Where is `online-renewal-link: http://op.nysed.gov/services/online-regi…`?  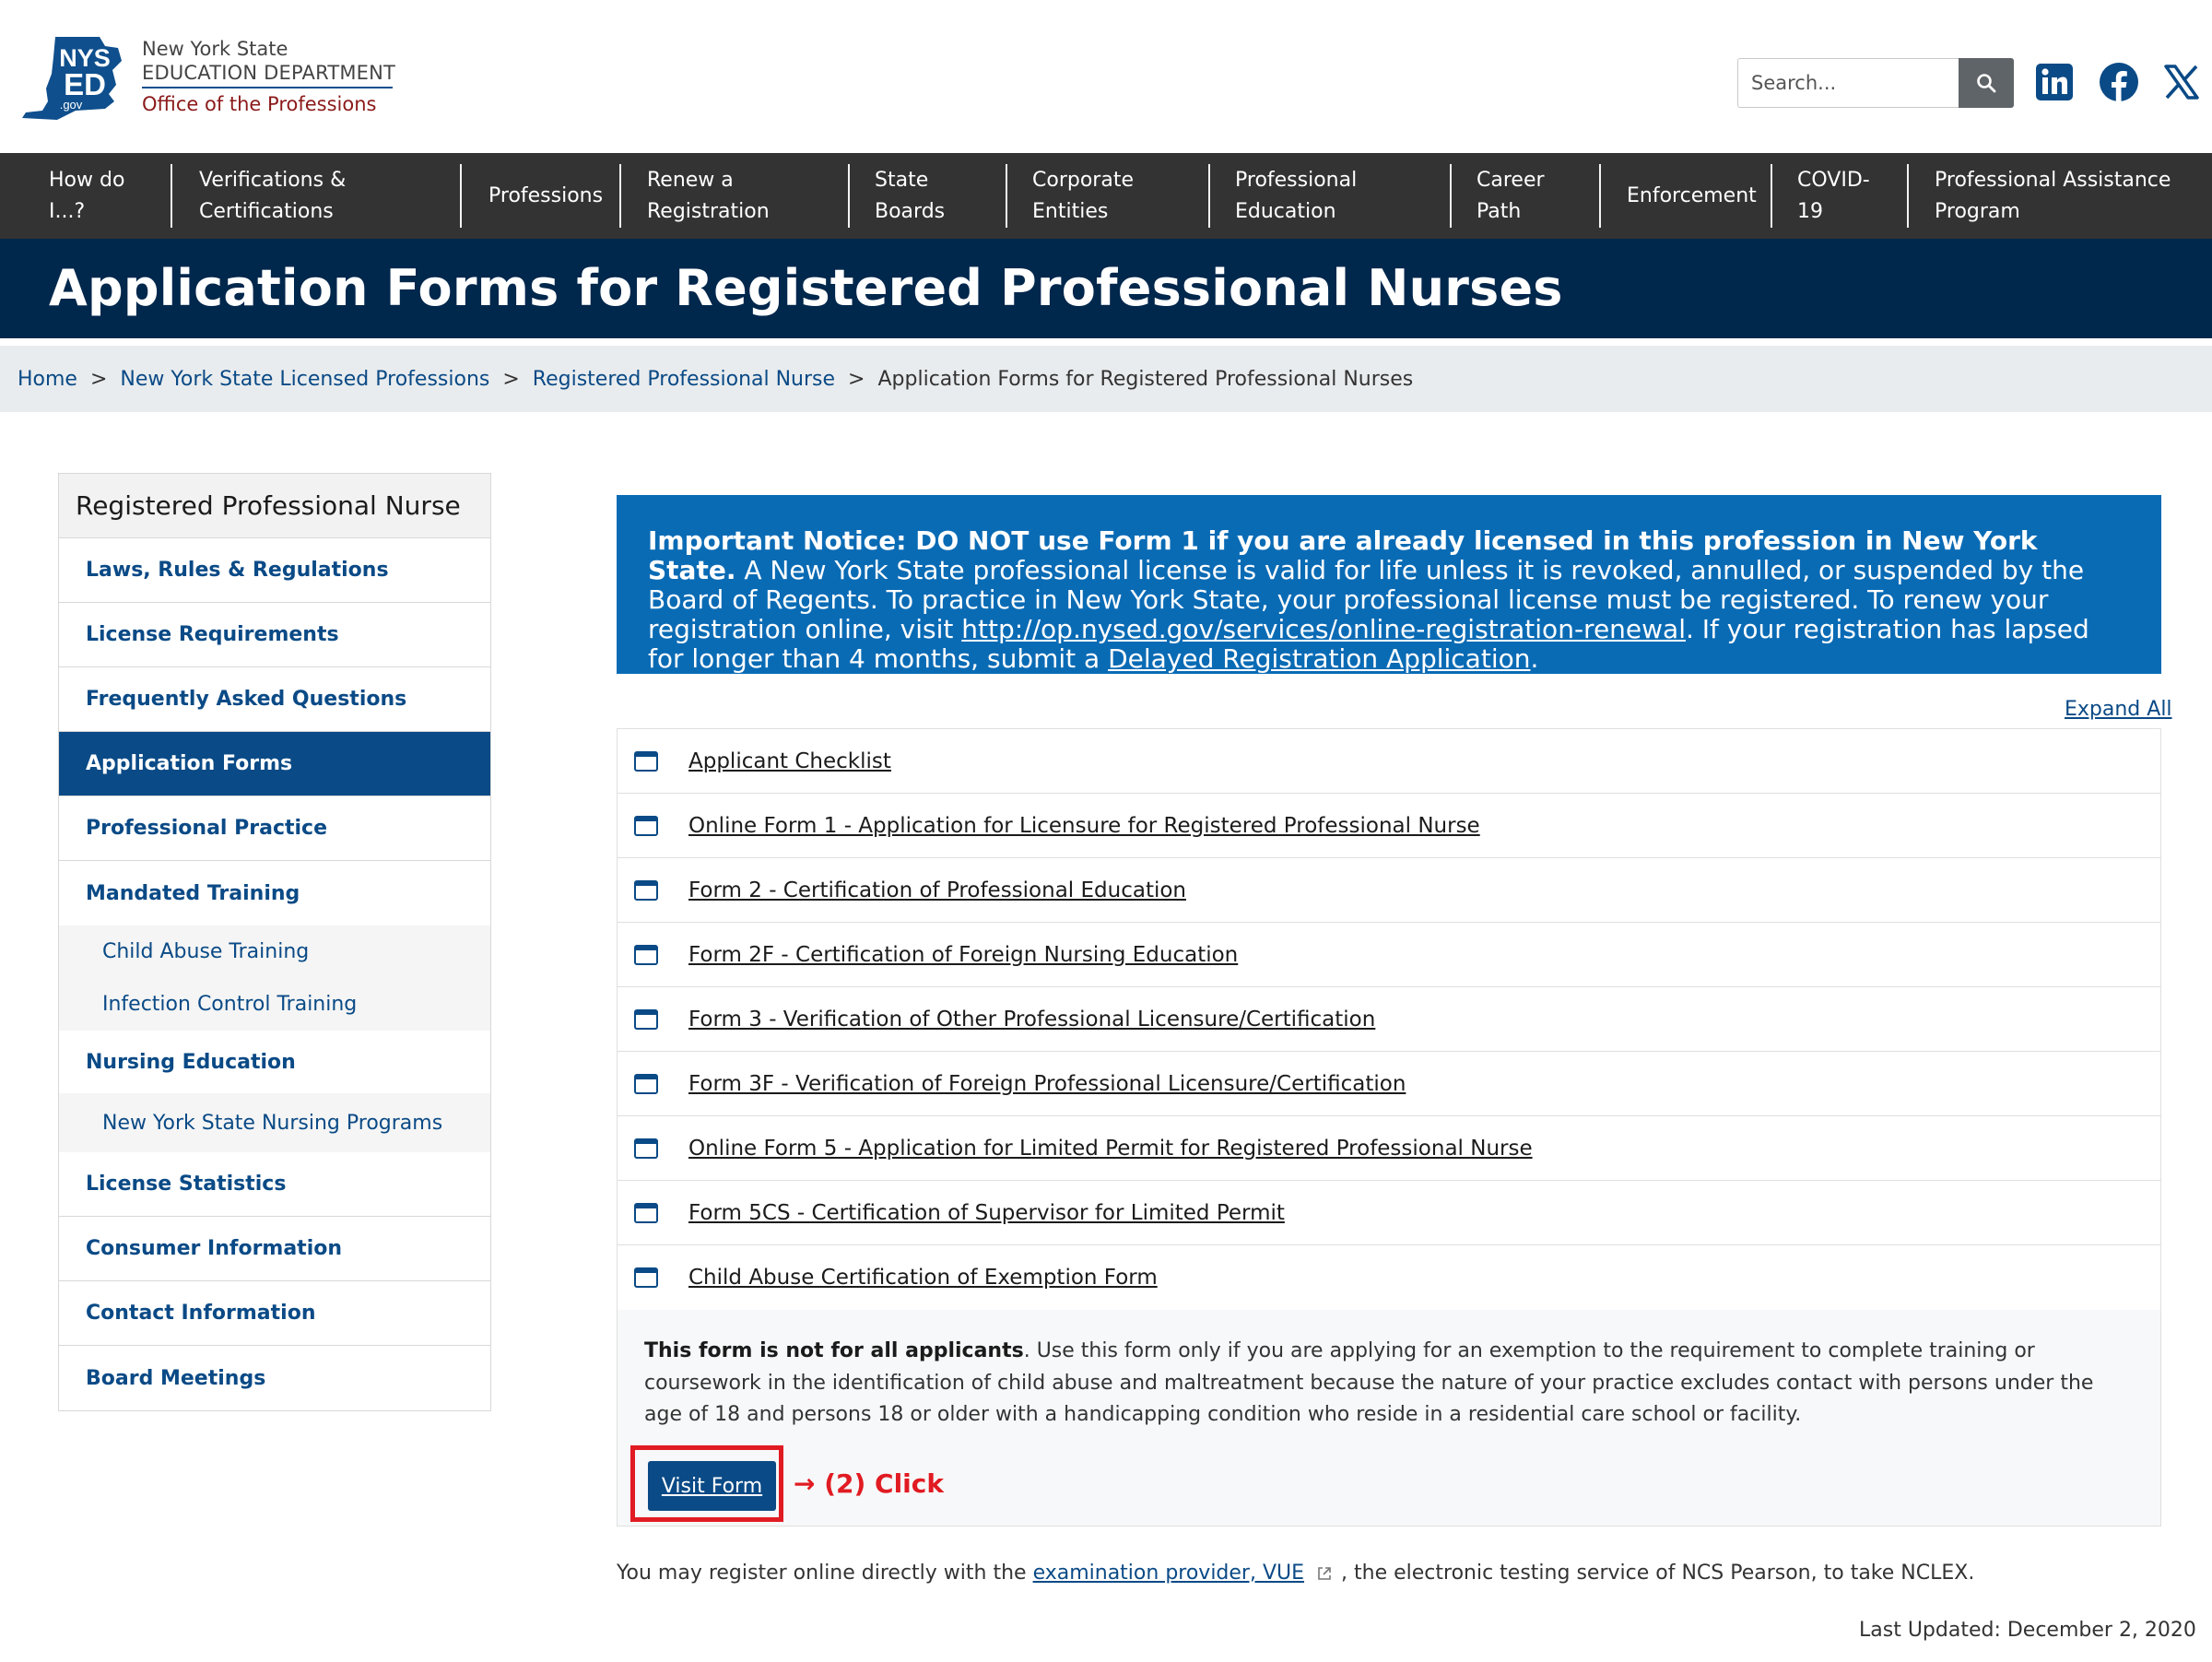
online-renewal-link: http://op.nysed.gov/services/online-regi… is located at coordinates (1323, 629).